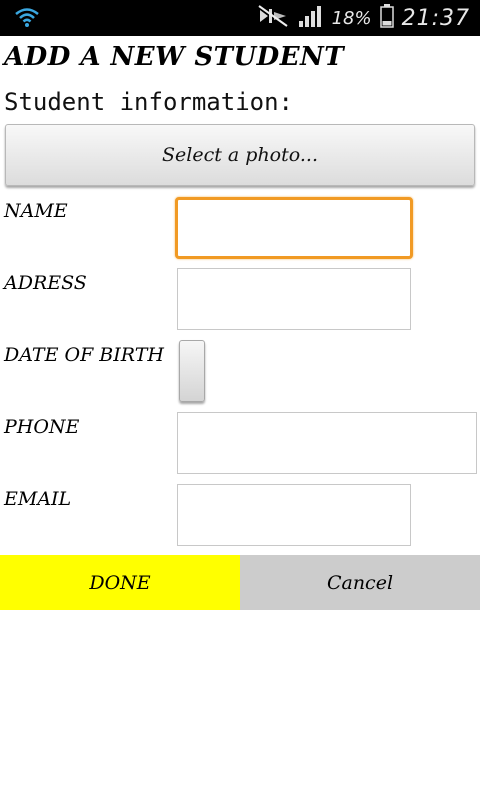 This screenshot has width=480, height=800. What do you see at coordinates (435, 18) in the screenshot?
I see `clock: 21:37` at bounding box center [435, 18].